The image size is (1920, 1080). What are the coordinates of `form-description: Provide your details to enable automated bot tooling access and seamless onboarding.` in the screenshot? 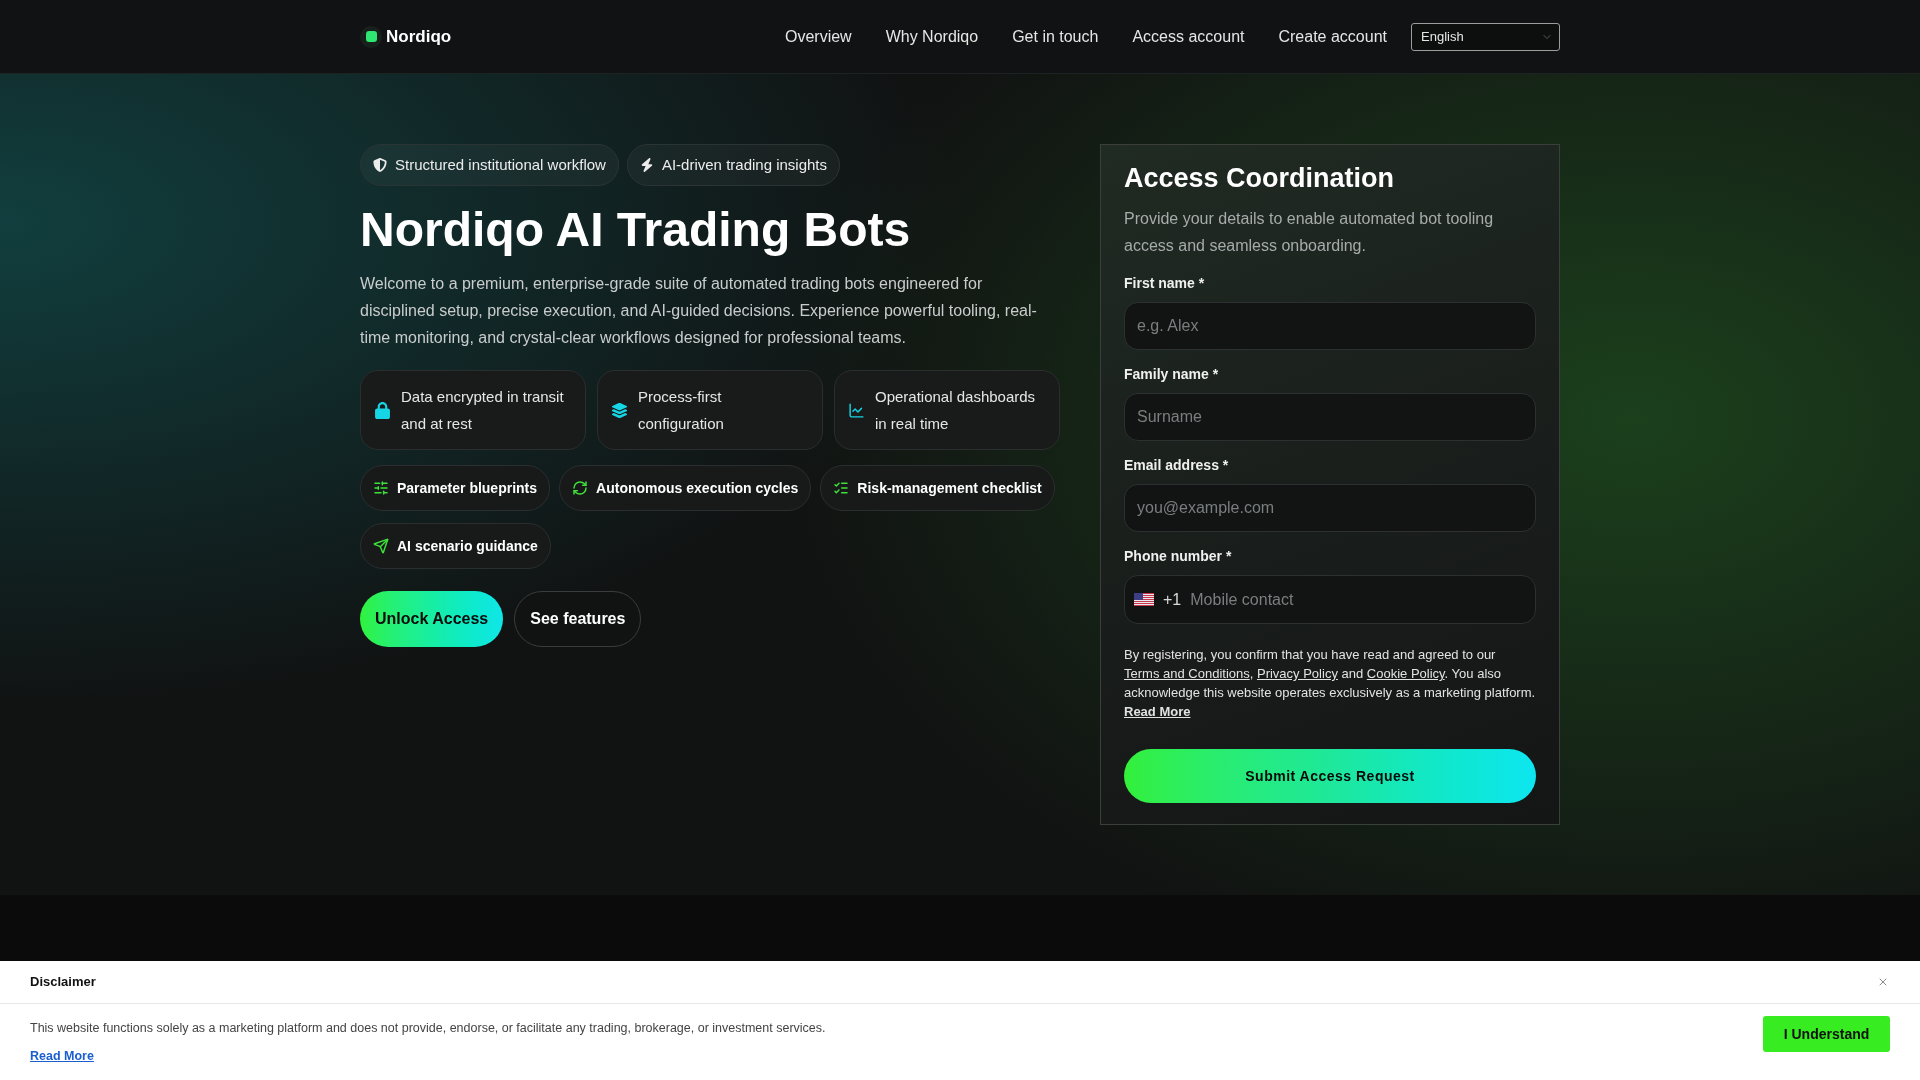 It's located at (1309, 232).